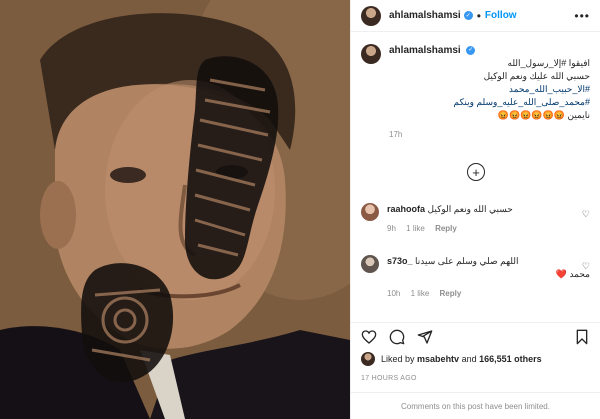  I want to click on comment-time: 10h, so click(394, 293).